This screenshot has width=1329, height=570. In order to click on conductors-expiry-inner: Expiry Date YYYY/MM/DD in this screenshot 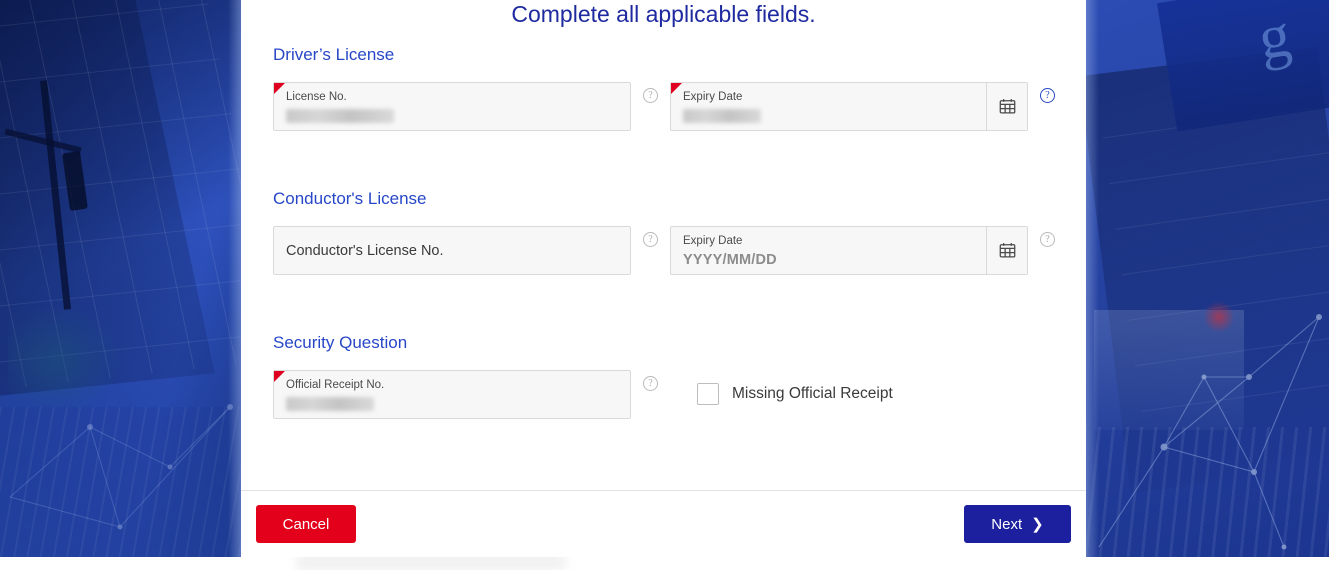, I will do `click(828, 250)`.